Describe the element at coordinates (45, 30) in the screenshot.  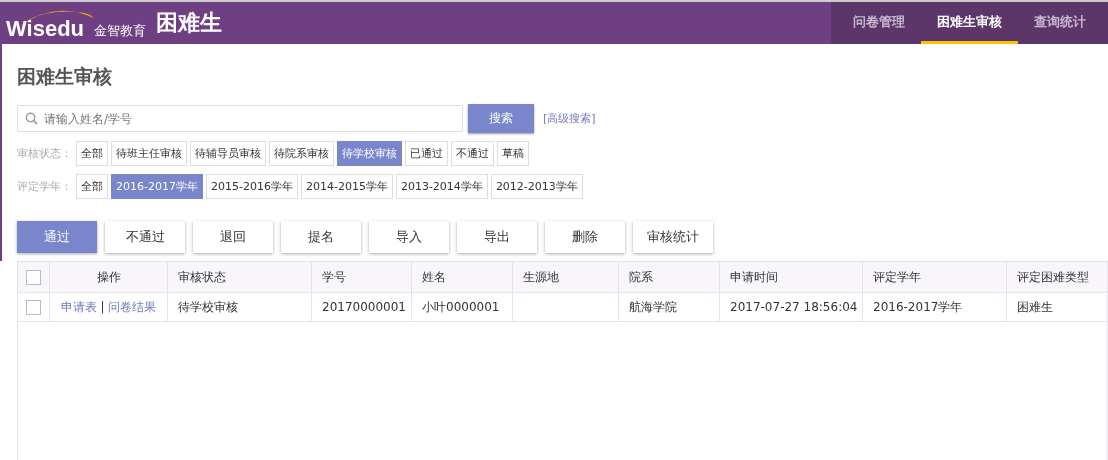
I see `logo-text: Wisedu` at that location.